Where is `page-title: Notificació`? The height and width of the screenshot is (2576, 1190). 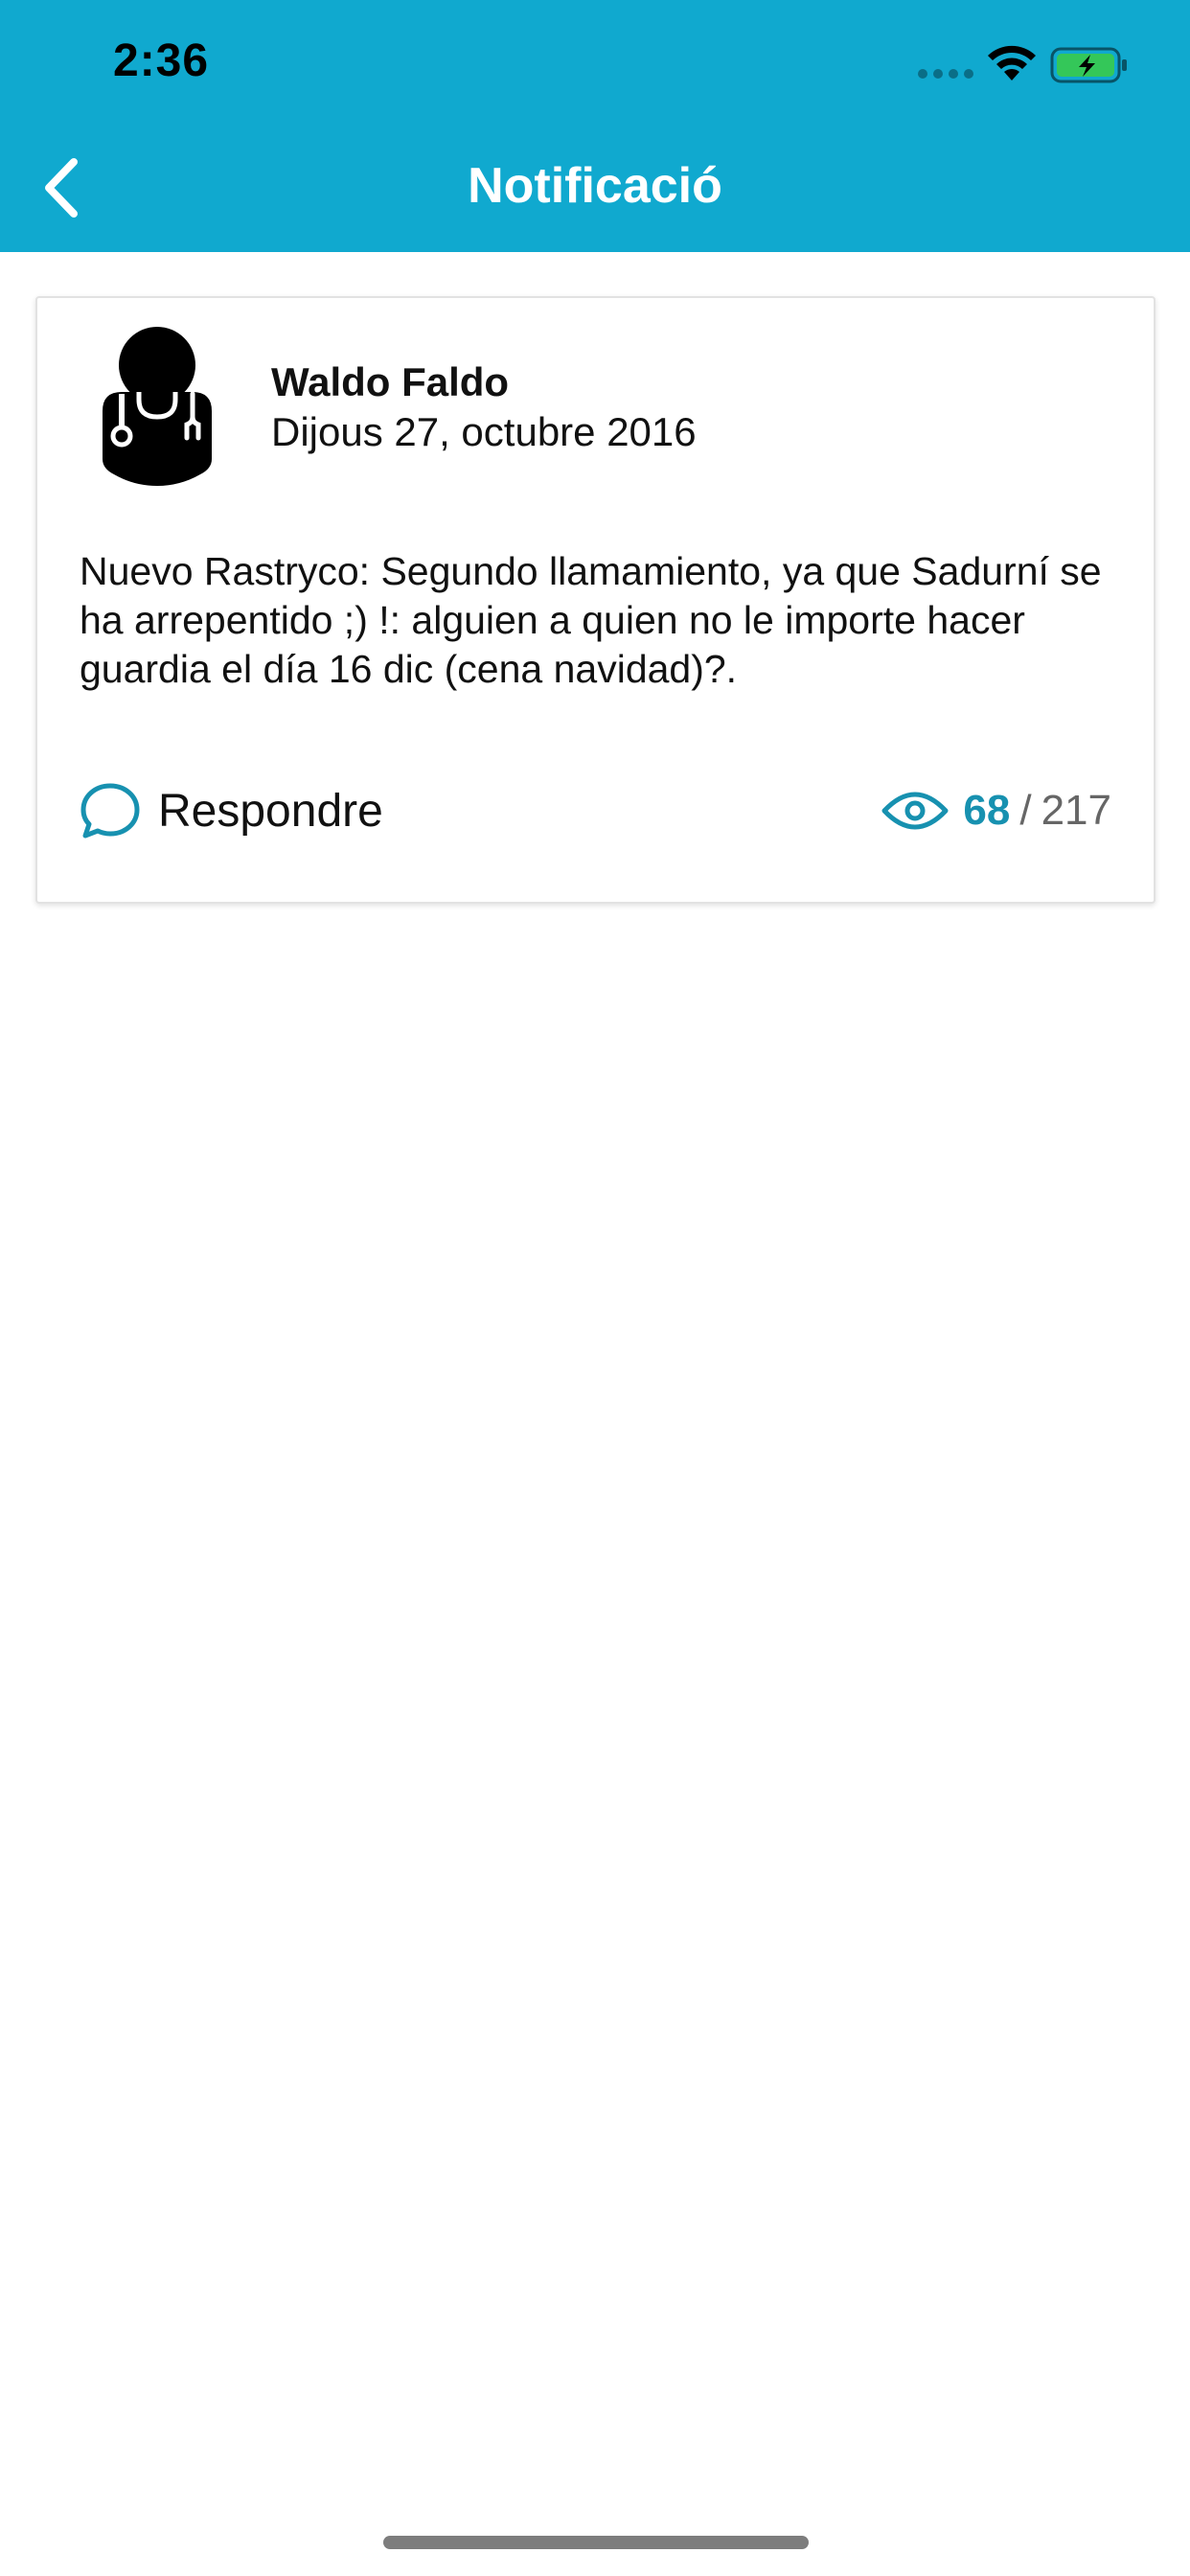 page-title: Notificació is located at coordinates (595, 186).